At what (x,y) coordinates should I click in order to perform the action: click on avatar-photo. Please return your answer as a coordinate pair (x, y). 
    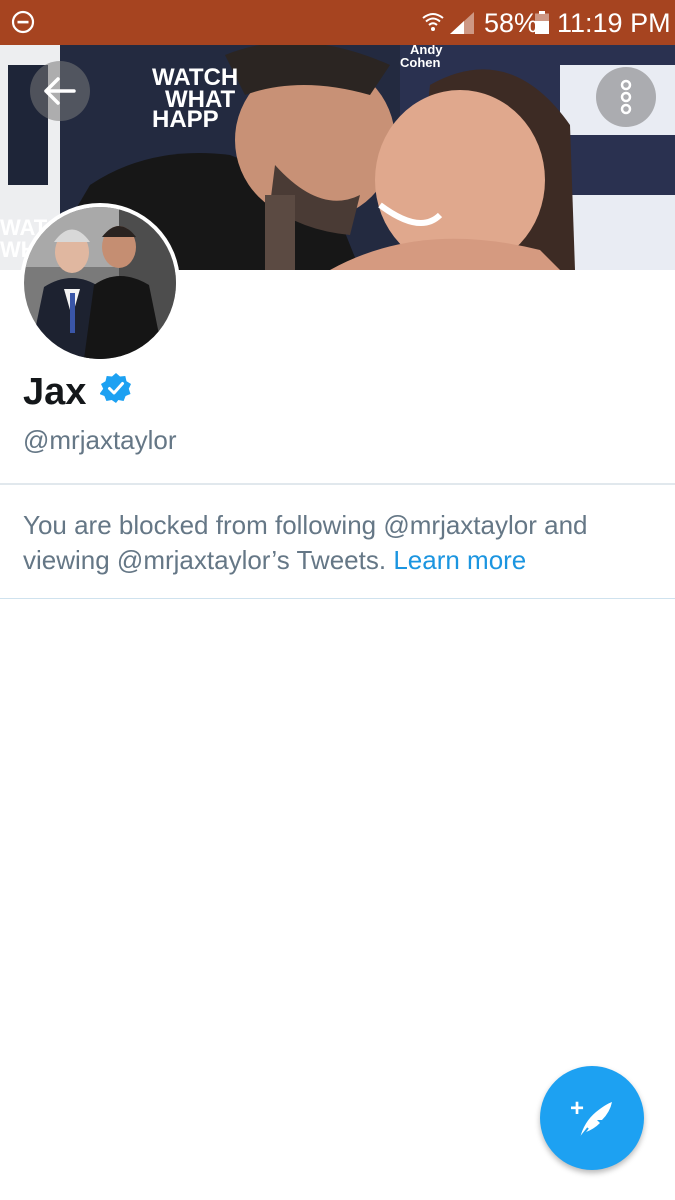
    Looking at the image, I should click on (100, 283).